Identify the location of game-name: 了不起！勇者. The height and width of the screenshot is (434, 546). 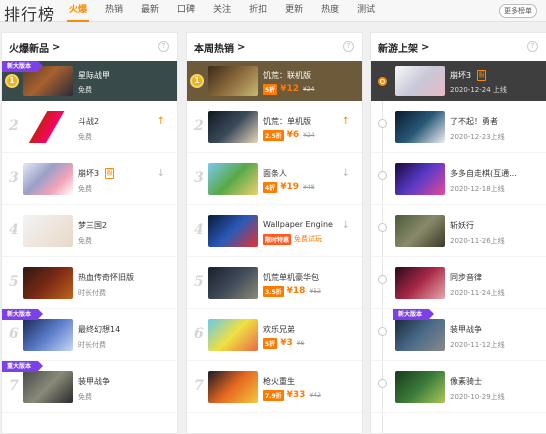
(474, 121).